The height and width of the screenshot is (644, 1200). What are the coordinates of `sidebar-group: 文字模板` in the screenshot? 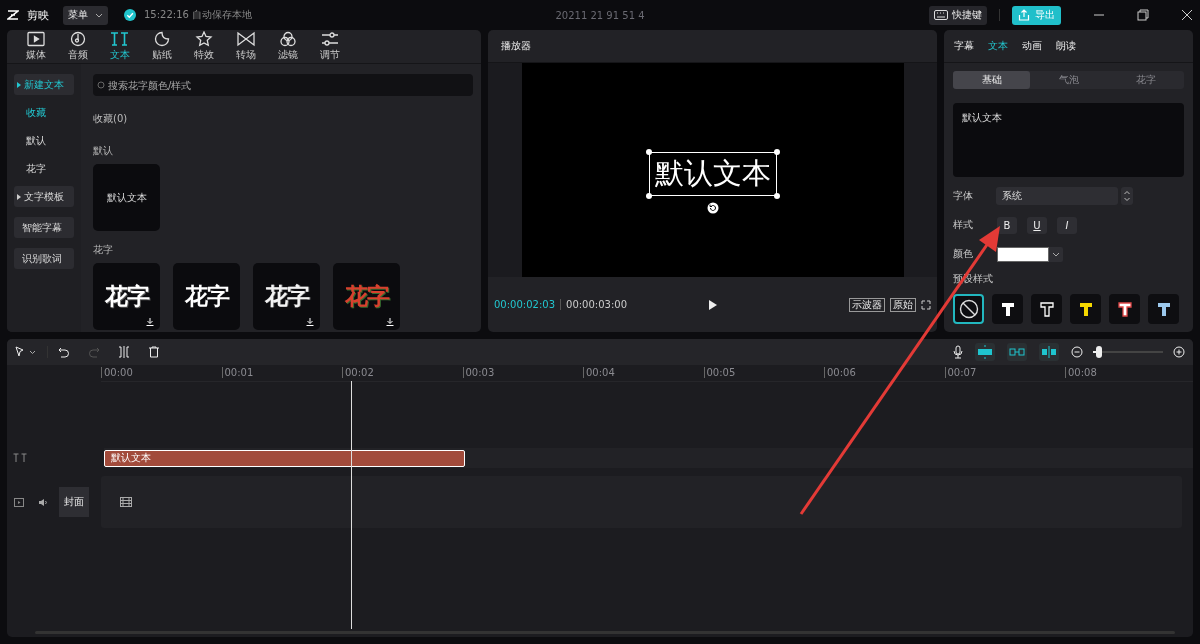 It's located at (44, 196).